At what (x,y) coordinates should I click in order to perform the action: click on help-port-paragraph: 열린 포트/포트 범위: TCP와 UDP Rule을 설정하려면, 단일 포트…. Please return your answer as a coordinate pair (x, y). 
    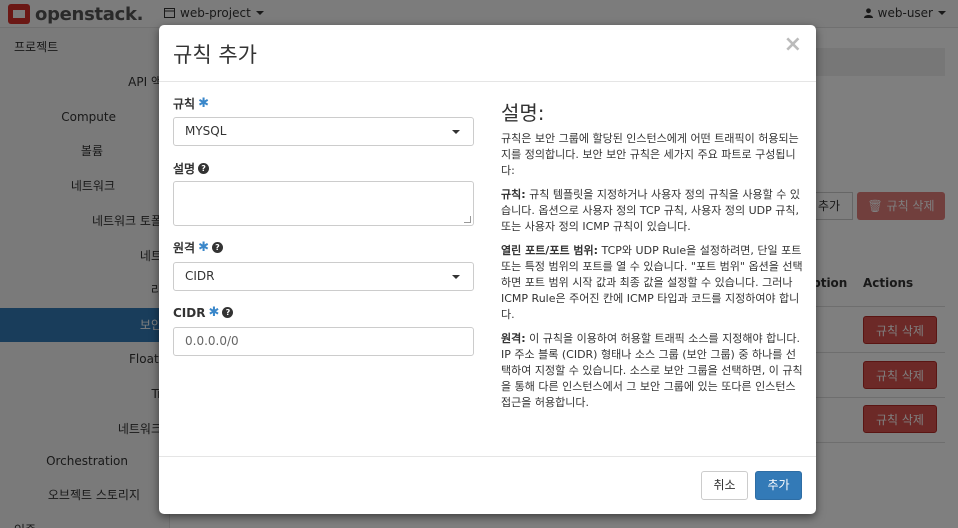
    Looking at the image, I should click on (652, 283).